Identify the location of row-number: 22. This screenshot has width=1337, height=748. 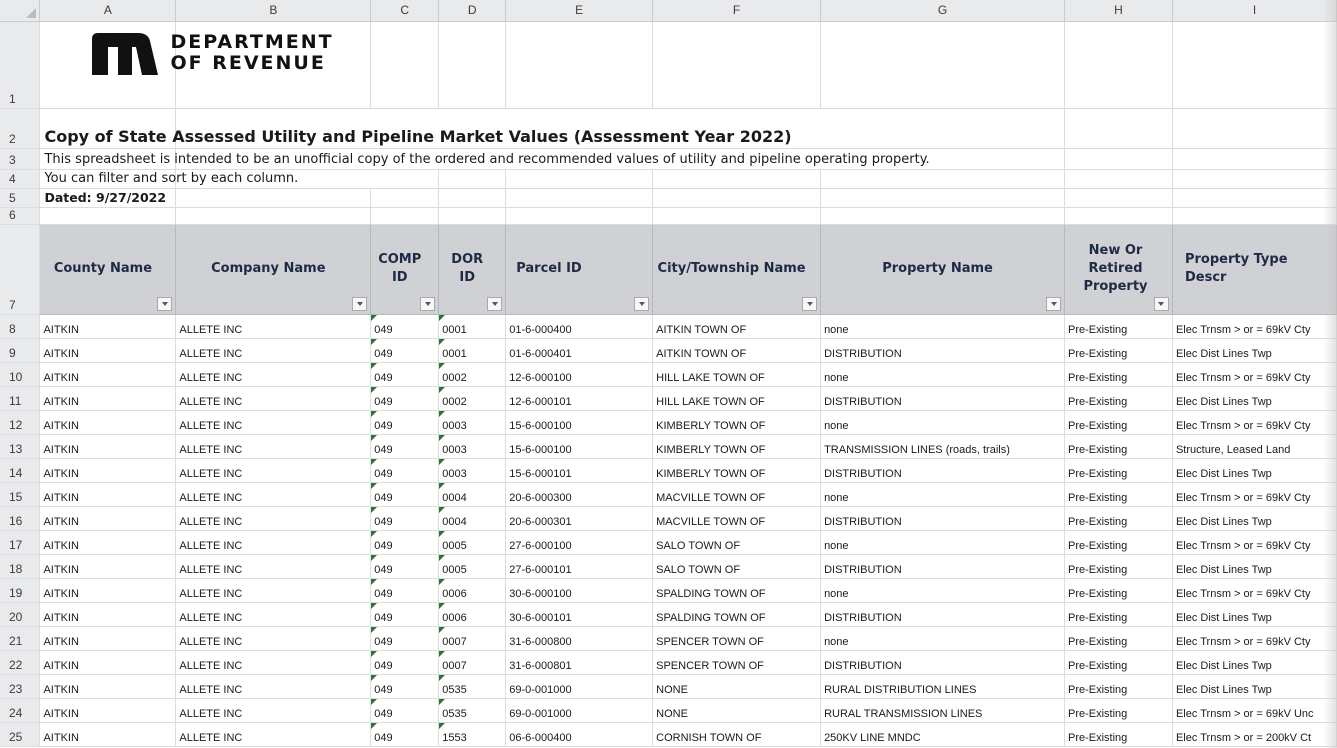
(20, 662).